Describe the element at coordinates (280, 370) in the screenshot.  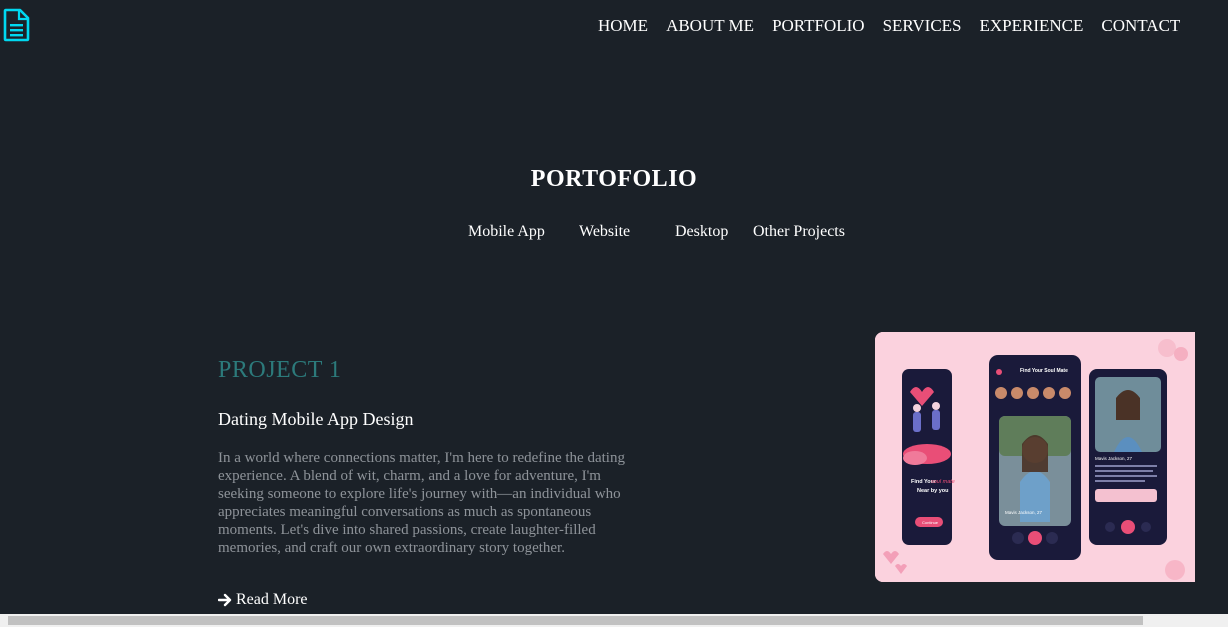
I see `project-number: PROJECT 1` at that location.